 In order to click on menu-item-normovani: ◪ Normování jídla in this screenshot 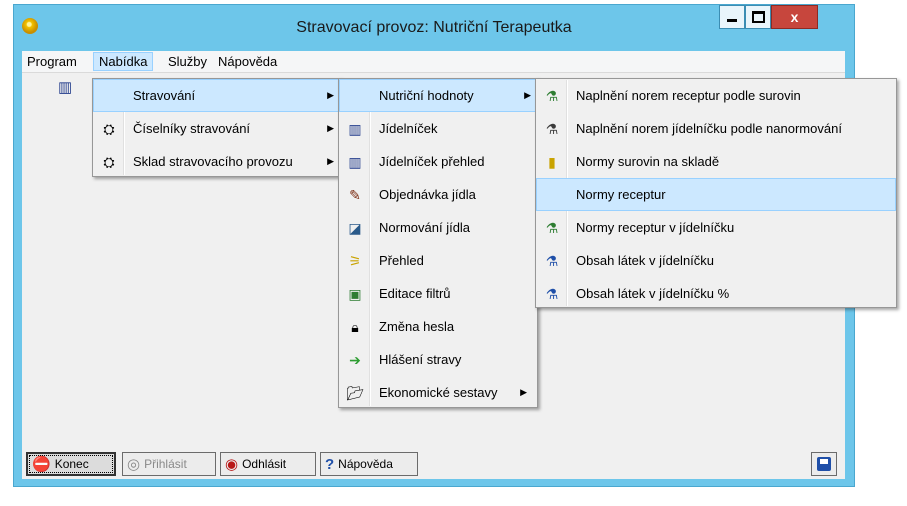, I will do `click(438, 227)`.